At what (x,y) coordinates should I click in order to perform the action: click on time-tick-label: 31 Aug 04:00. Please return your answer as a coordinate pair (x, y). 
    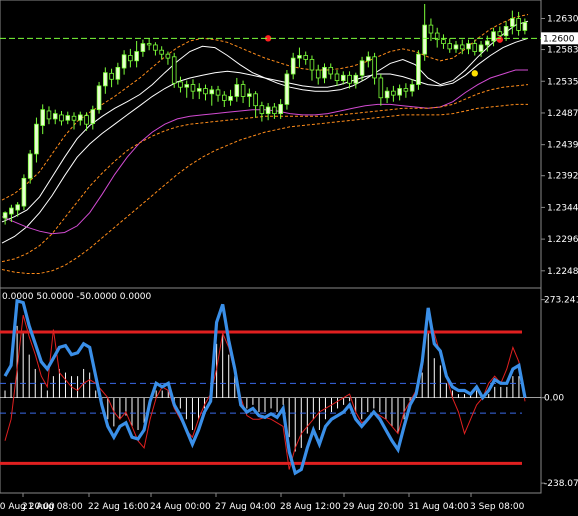
    Looking at the image, I should click on (438, 507).